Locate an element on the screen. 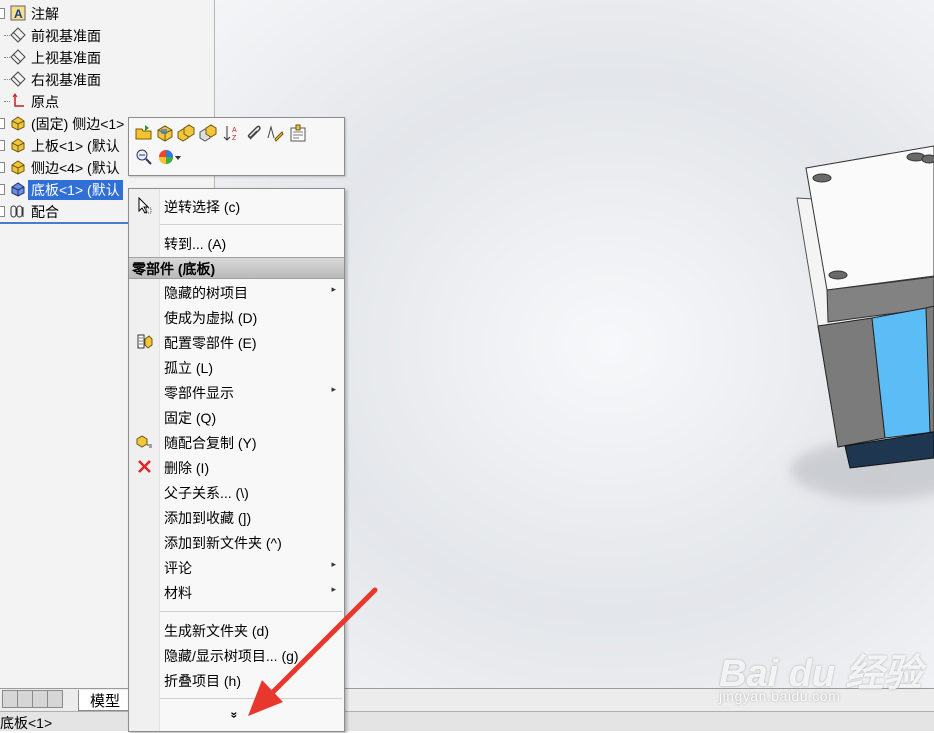 Image resolution: width=934 pixels, height=733 pixels. config-icon is located at coordinates (145, 341).